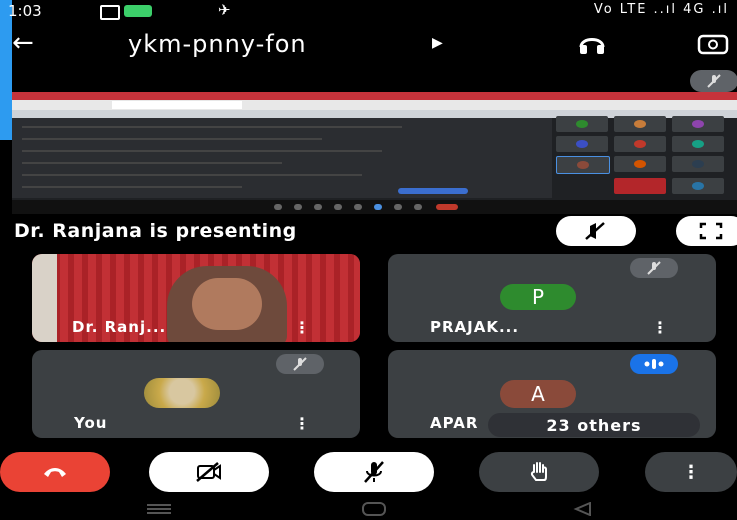 Image resolution: width=737 pixels, height=520 pixels. I want to click on hand-icon, so click(538, 471).